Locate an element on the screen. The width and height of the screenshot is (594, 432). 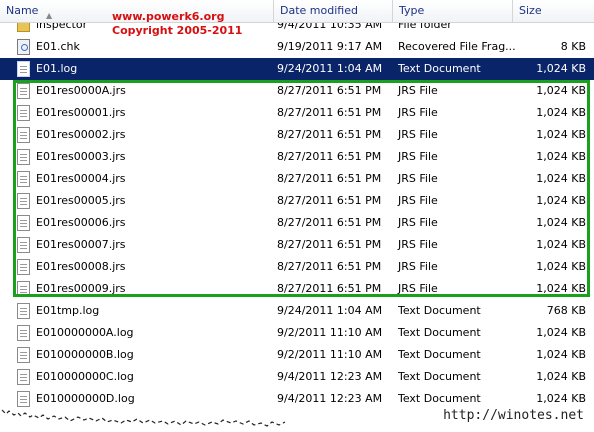
file-name: E01tmp.log is located at coordinates (68, 310).